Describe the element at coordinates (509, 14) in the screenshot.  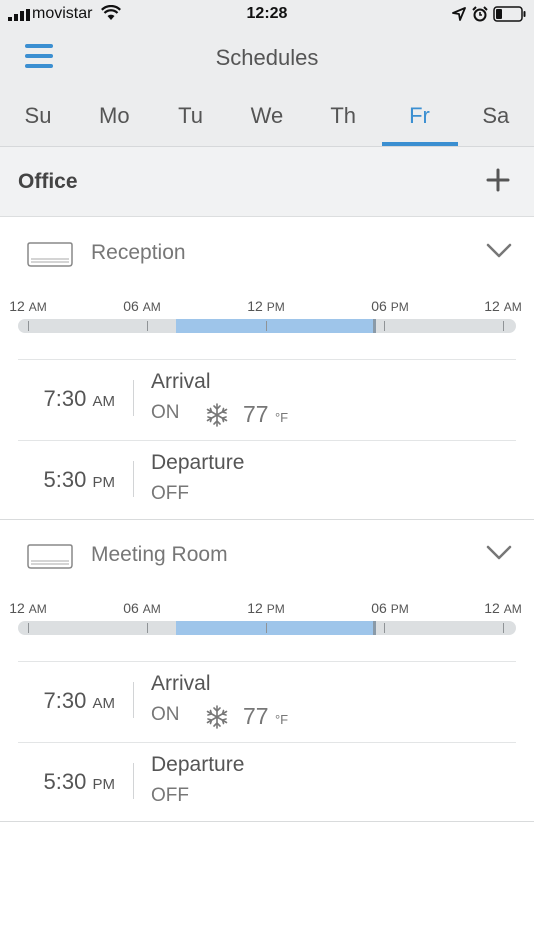
I see `battery-icon` at that location.